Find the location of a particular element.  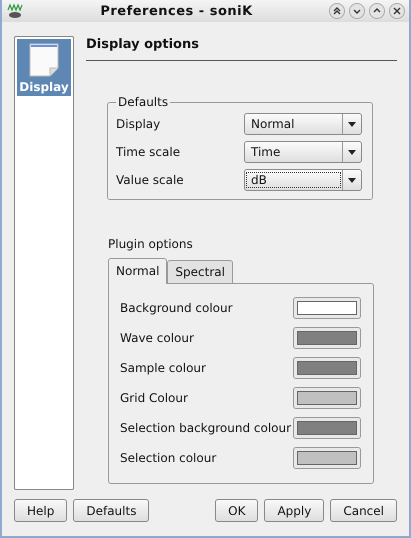

colour-label: Selection colour is located at coordinates (168, 458).